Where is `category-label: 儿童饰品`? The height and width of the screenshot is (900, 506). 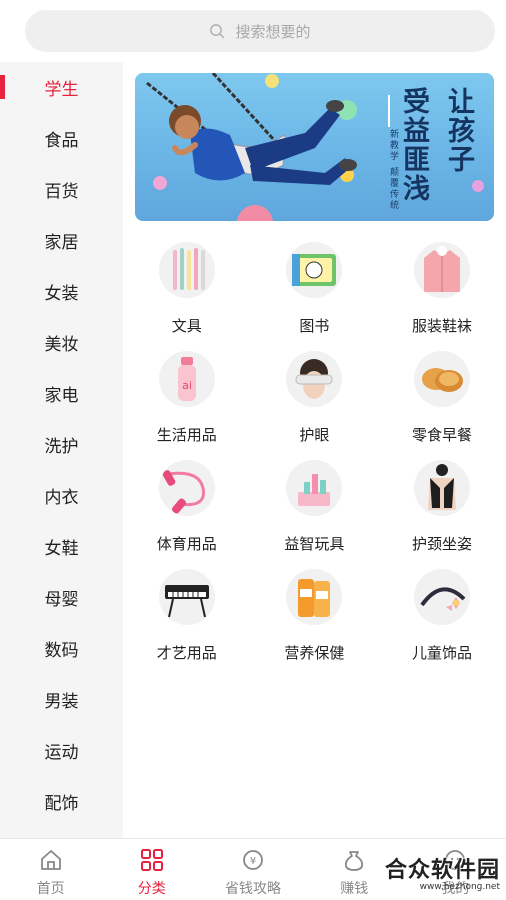 category-label: 儿童饰品 is located at coordinates (441, 653).